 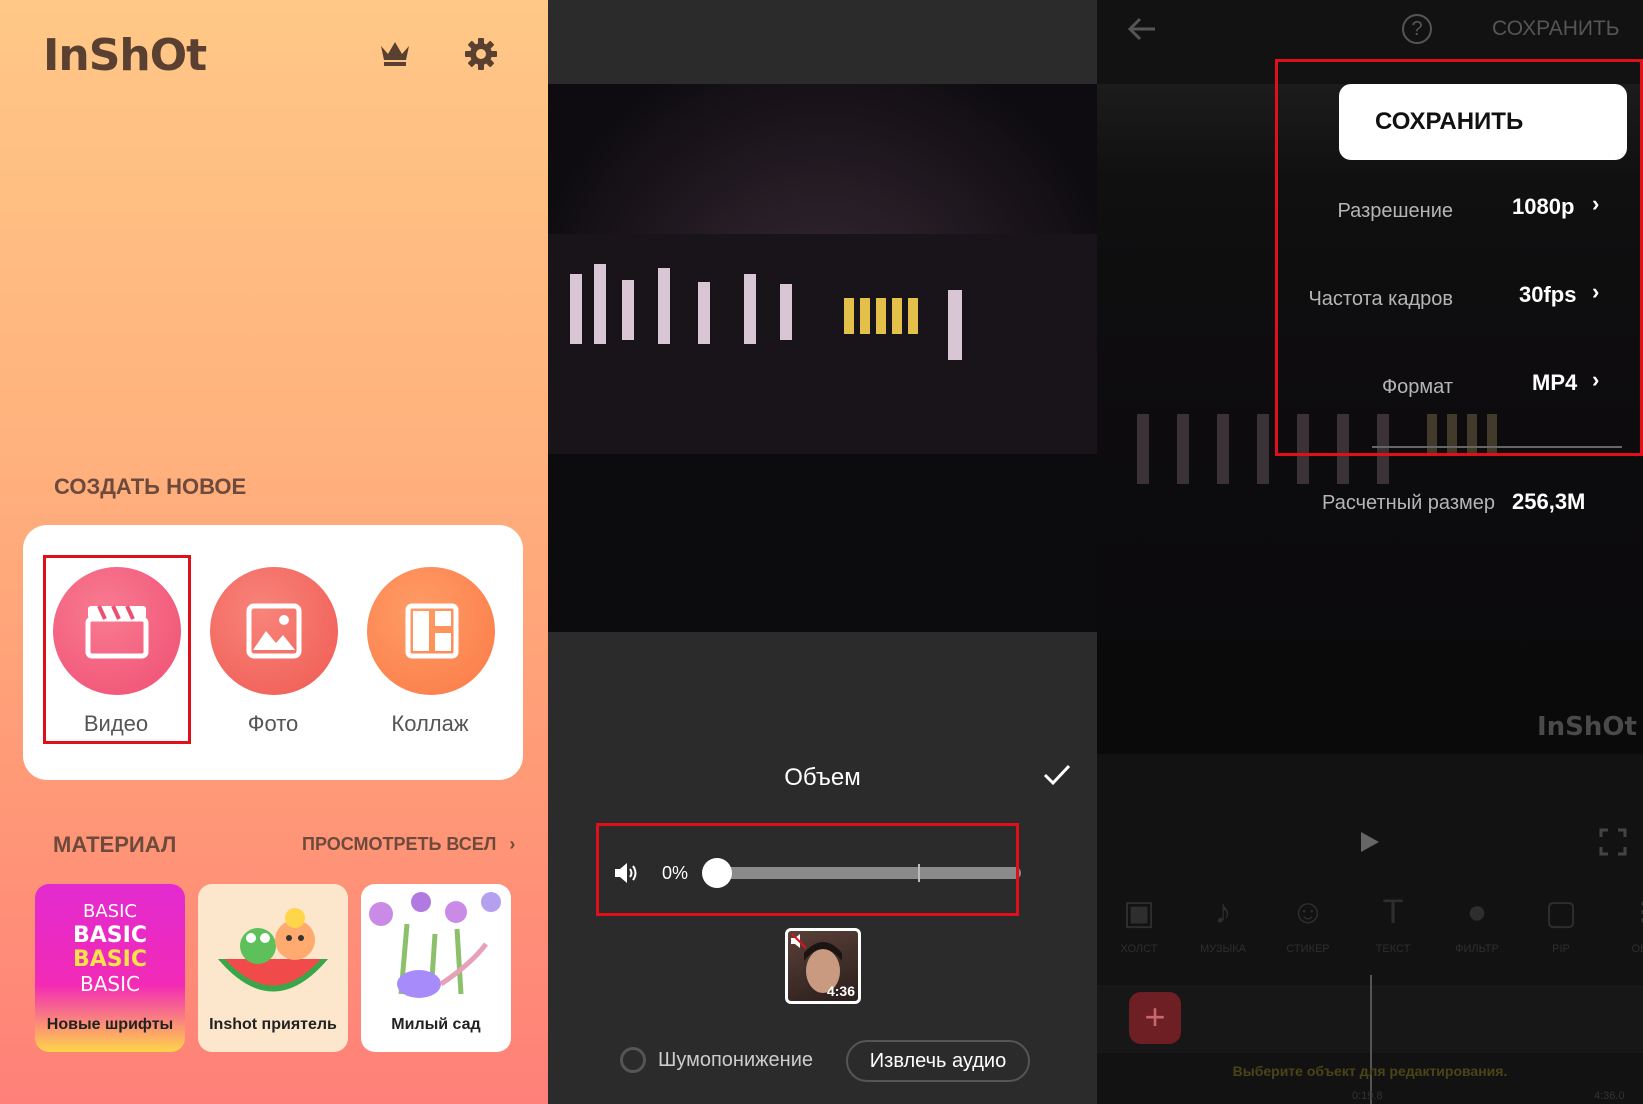 I want to click on view-all-link: ПРОСМОТРЕТЬ ВСЕЛ ›, so click(x=408, y=844).